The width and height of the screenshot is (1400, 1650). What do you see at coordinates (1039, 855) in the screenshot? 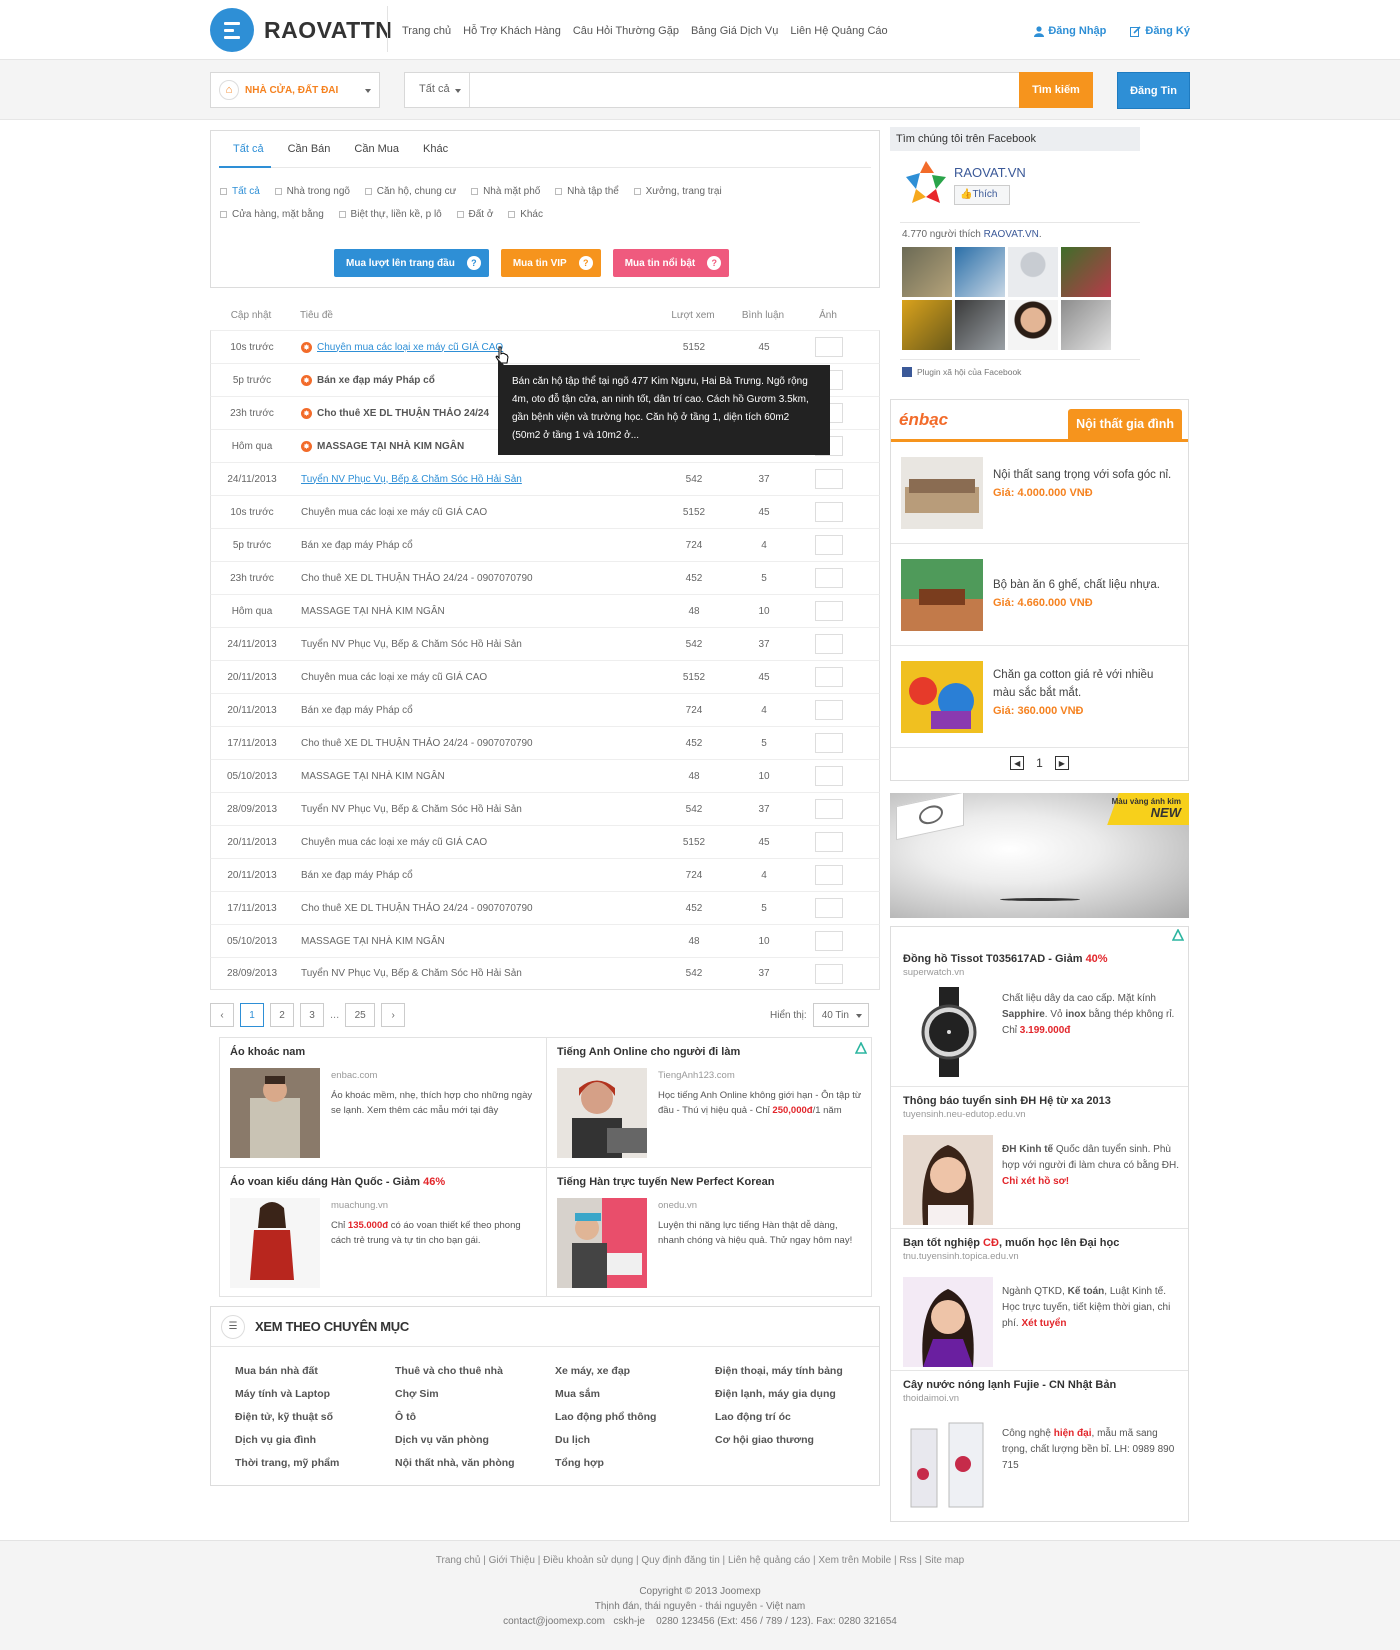
I see `mazda-banner-ad: Màu vàng ánh kim NEW` at bounding box center [1039, 855].